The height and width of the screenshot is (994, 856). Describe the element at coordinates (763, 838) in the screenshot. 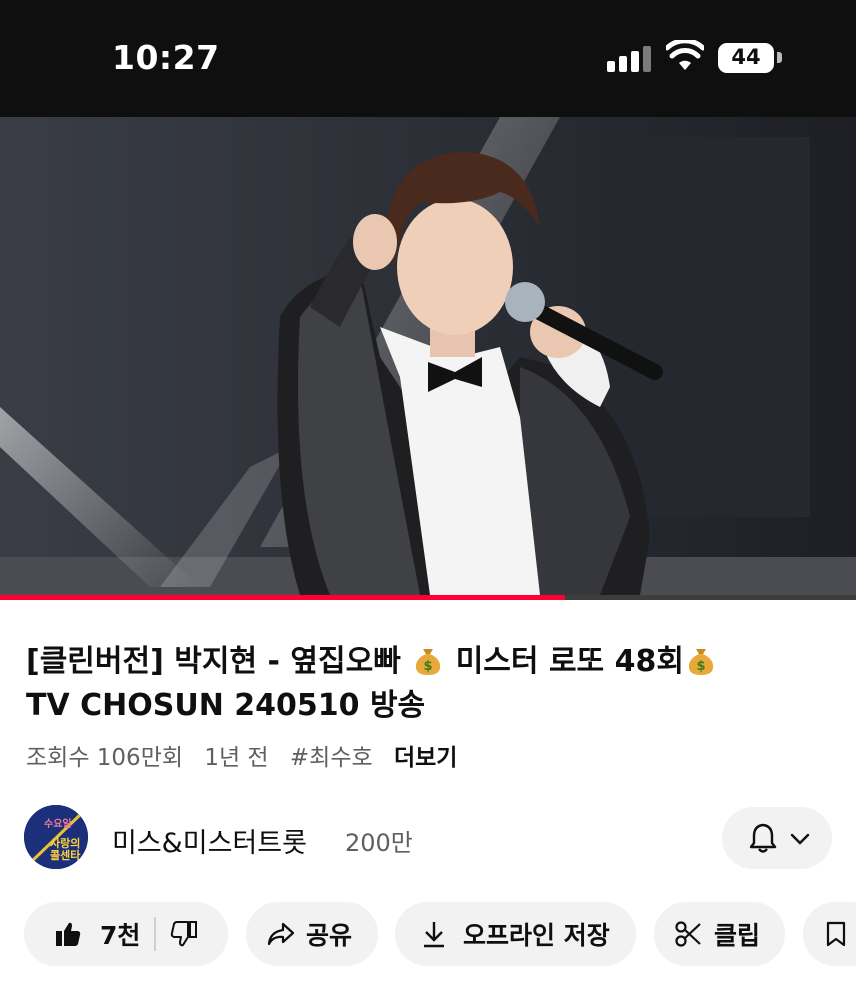

I see `bell-icon` at that location.